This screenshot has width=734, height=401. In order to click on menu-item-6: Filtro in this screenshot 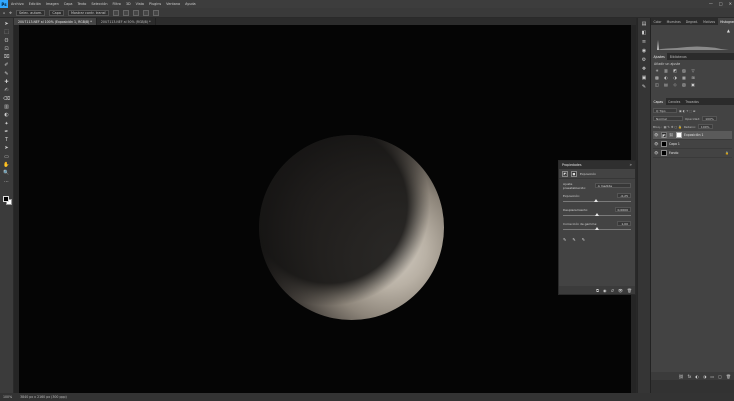, I will do `click(117, 4)`.